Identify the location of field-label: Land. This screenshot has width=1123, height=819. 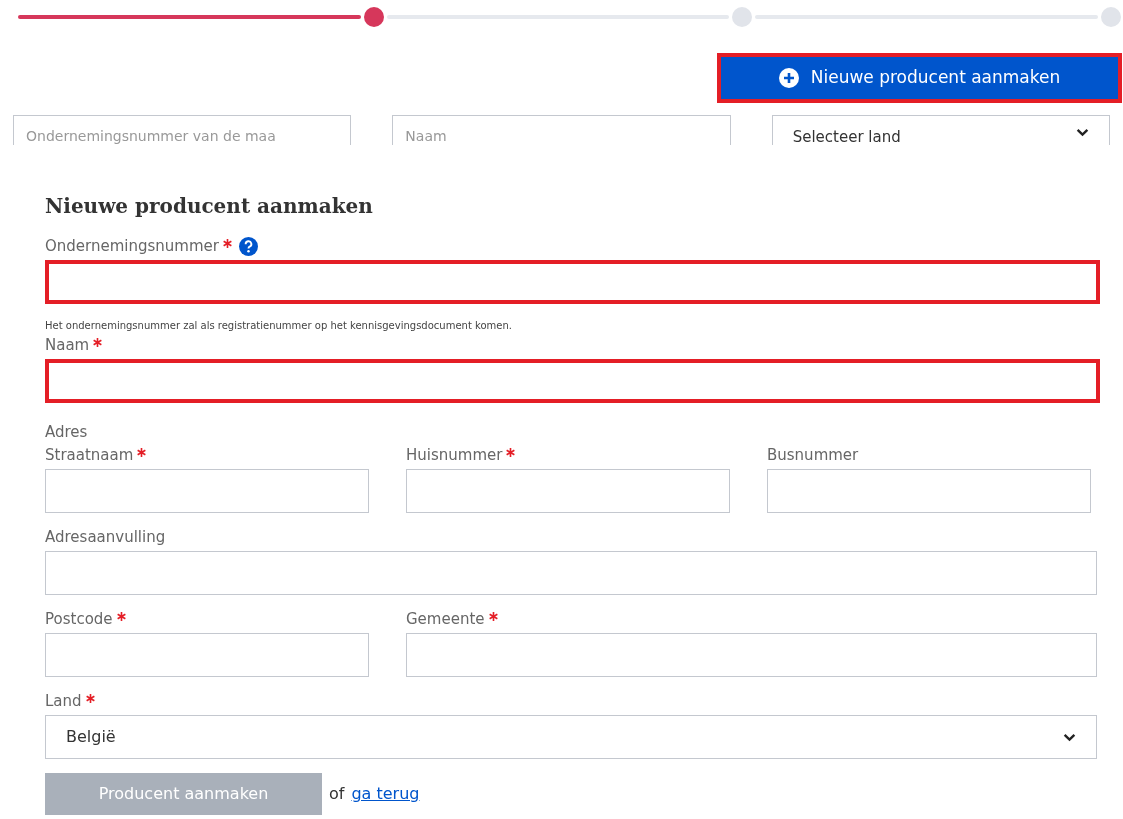
(63, 701).